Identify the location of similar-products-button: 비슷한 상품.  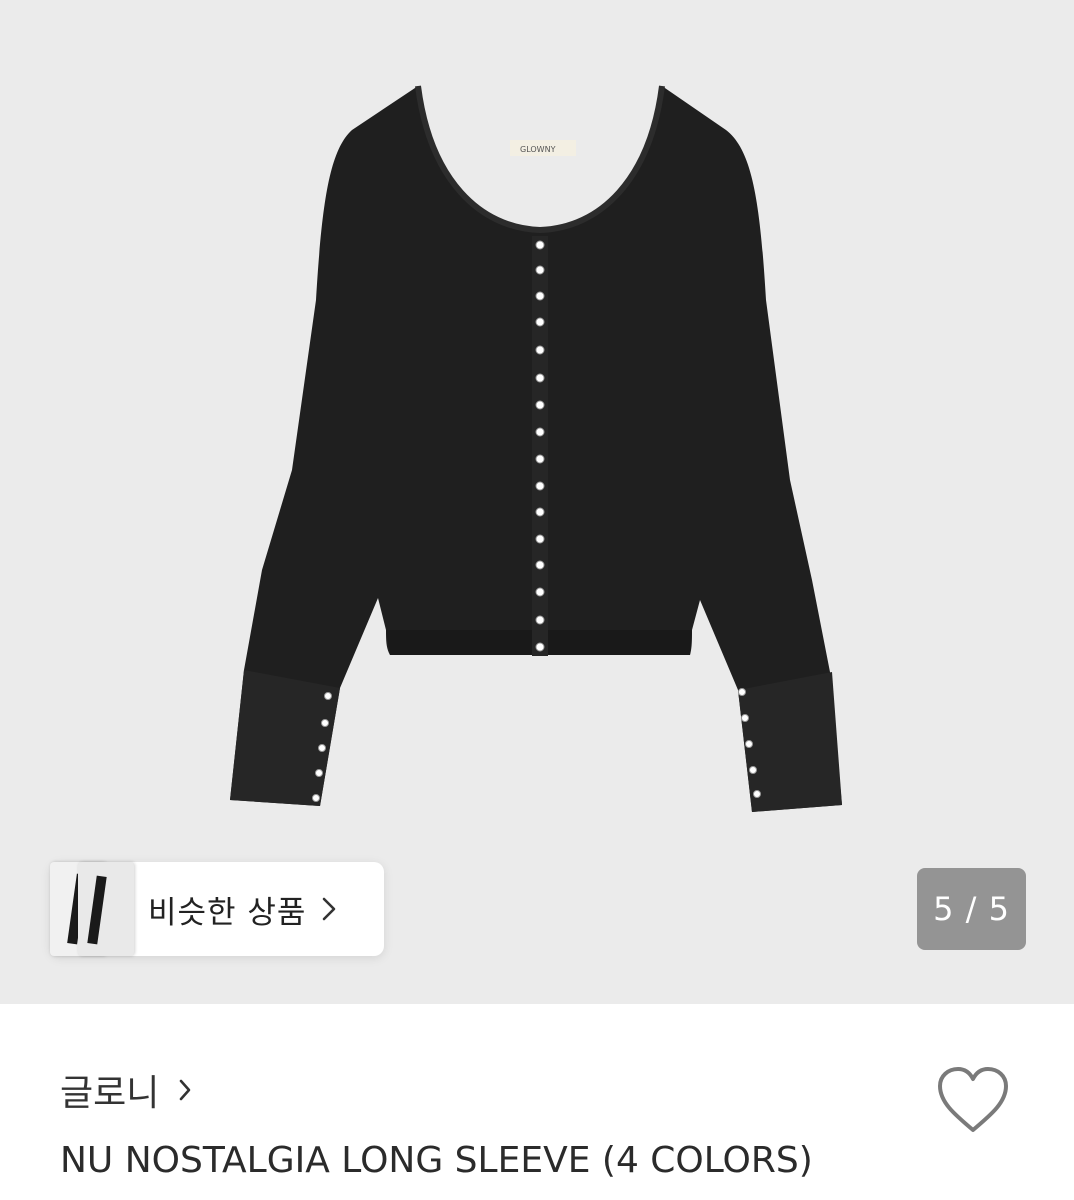
(217, 909).